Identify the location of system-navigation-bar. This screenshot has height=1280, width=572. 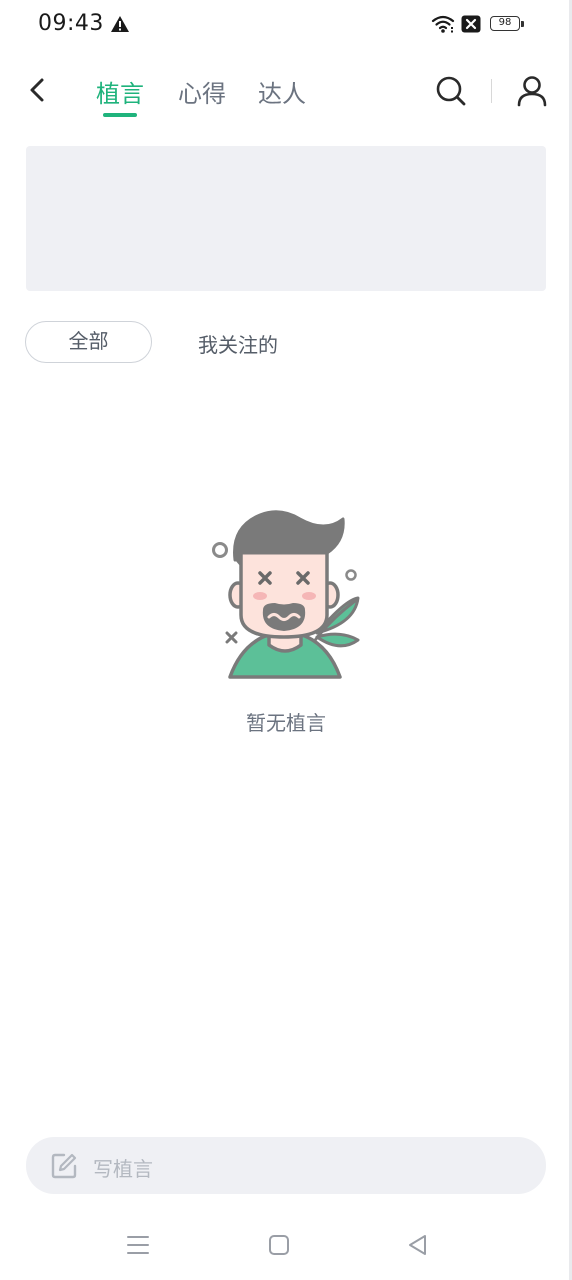
(286, 1245).